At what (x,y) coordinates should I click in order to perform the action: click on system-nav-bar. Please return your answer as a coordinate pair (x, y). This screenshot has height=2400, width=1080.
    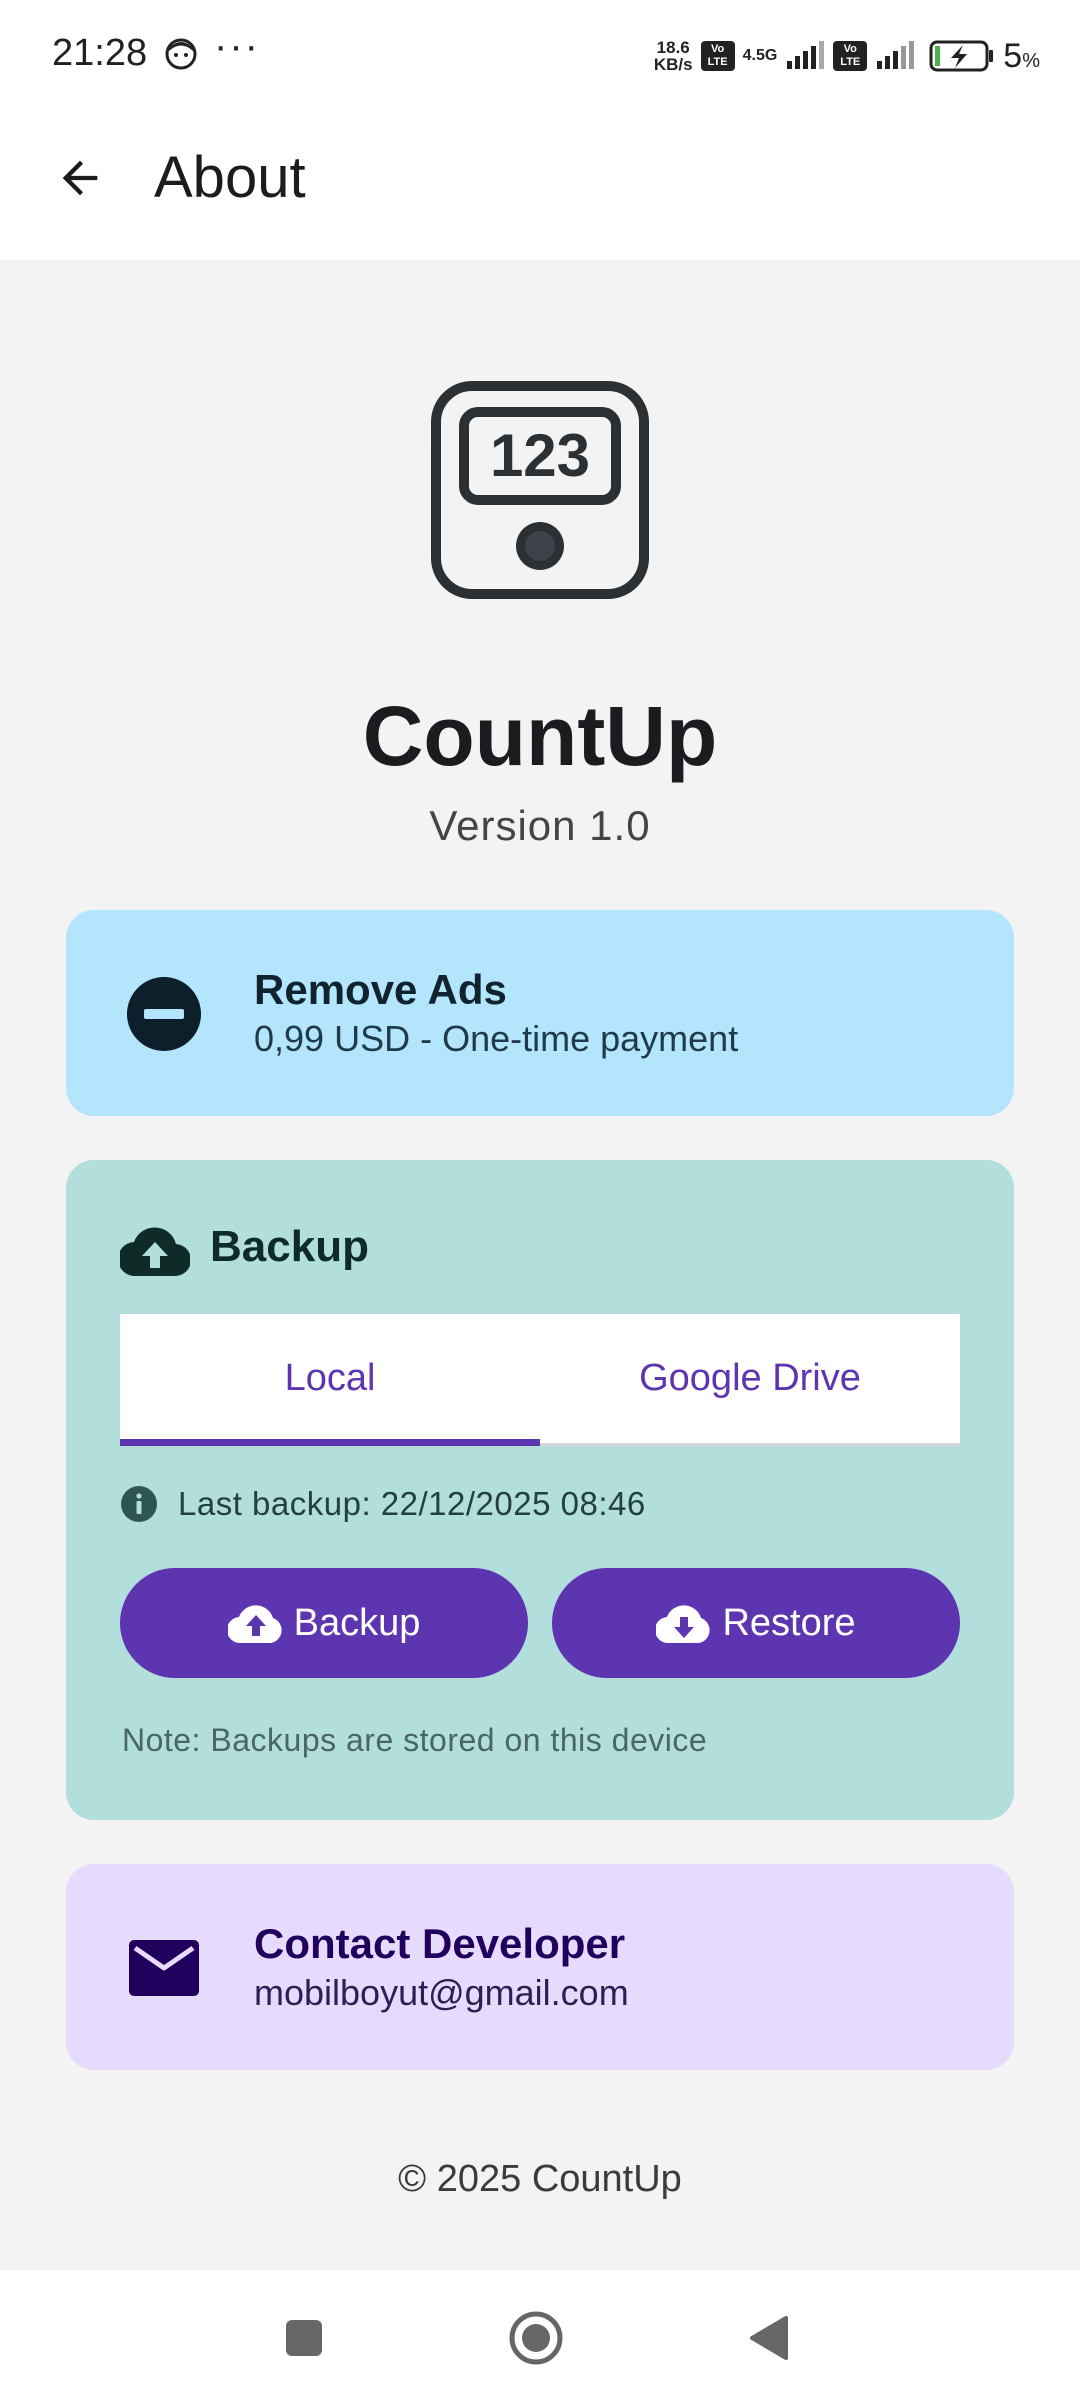
    Looking at the image, I should click on (540, 2335).